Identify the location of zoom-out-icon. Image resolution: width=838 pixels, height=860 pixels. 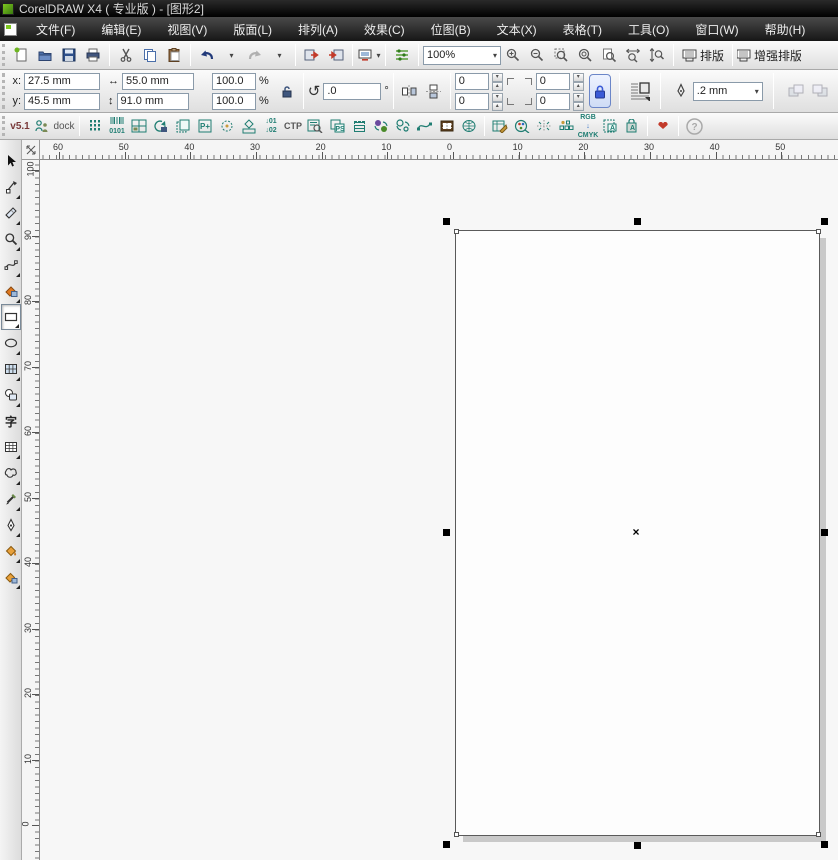
(537, 55).